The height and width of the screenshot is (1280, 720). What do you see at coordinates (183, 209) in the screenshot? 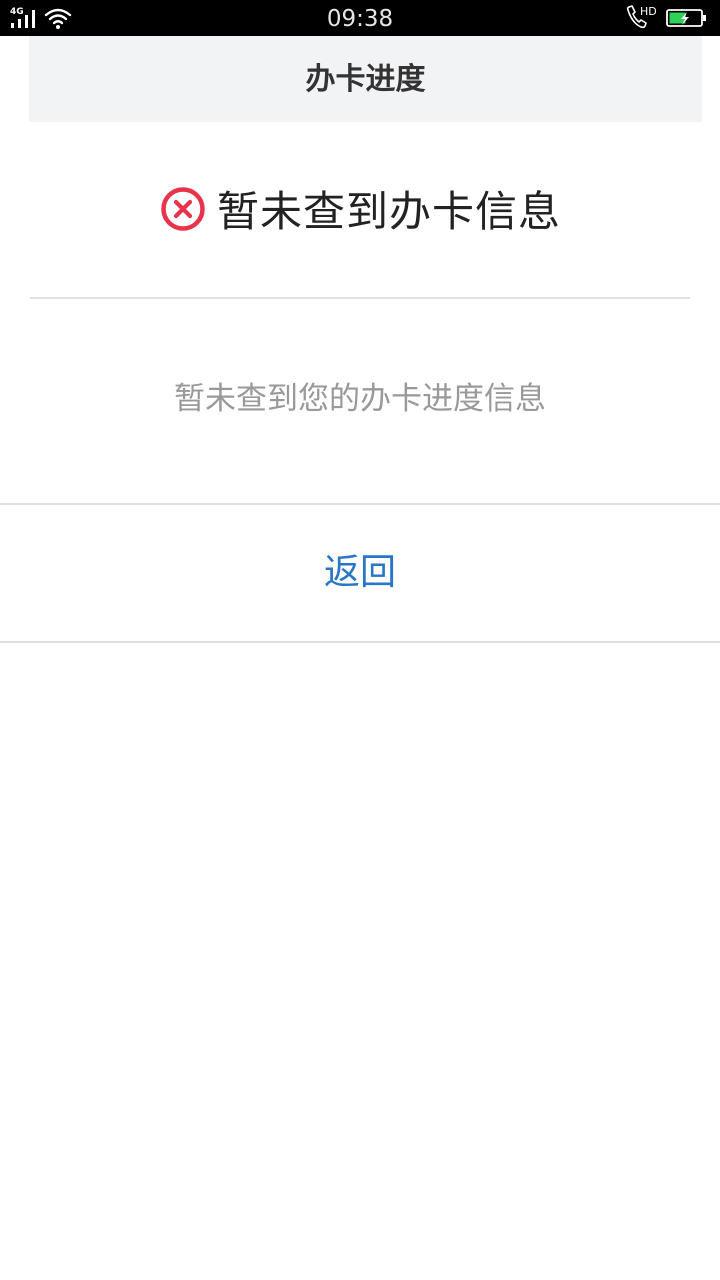
I see `error-circle-icon` at bounding box center [183, 209].